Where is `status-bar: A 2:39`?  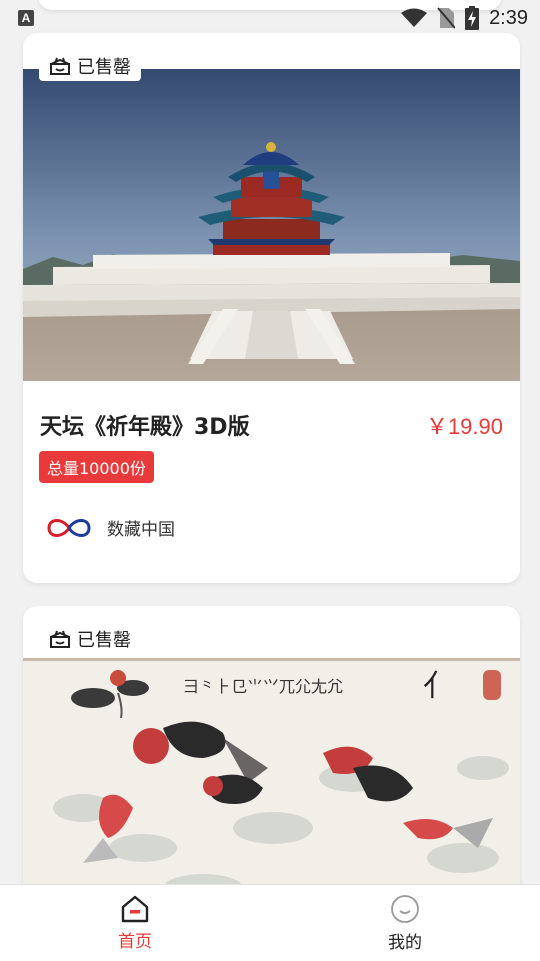 status-bar: A 2:39 is located at coordinates (270, 18).